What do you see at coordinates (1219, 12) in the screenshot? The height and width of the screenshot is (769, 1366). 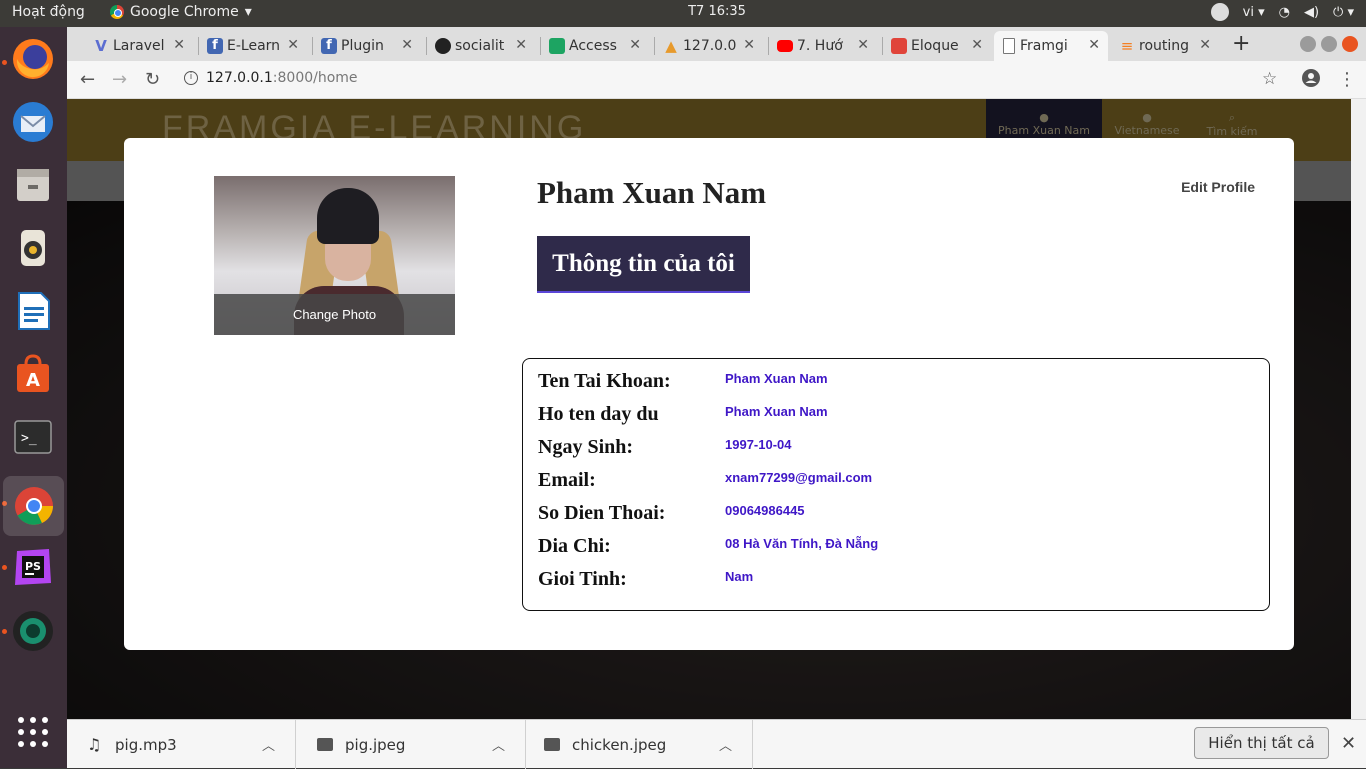 I see `updates-icon` at bounding box center [1219, 12].